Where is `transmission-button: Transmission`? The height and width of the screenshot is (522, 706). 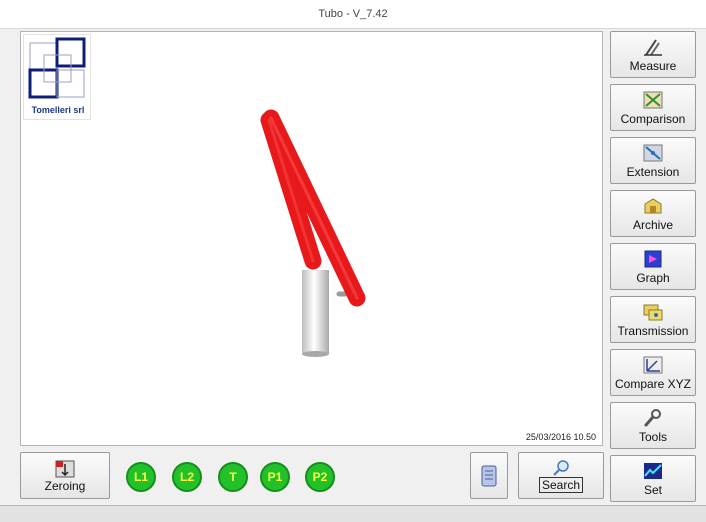 transmission-button: Transmission is located at coordinates (653, 319).